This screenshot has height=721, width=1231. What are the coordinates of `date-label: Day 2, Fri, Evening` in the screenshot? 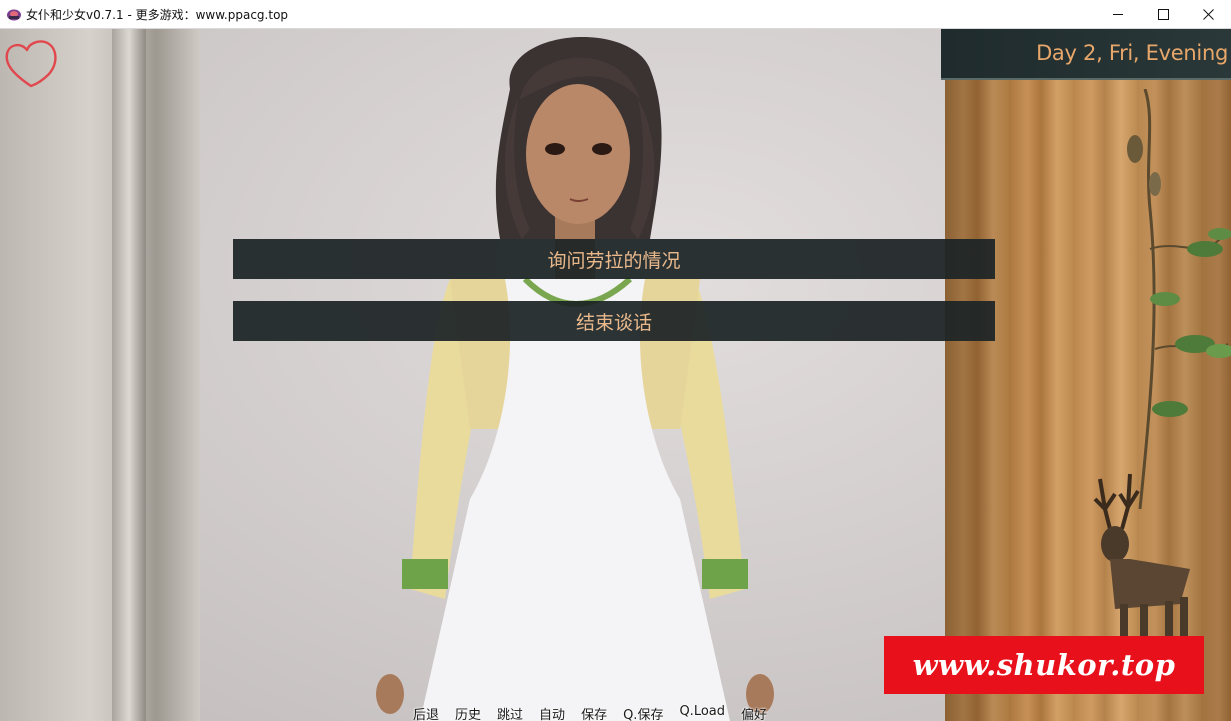 It's located at (1132, 53).